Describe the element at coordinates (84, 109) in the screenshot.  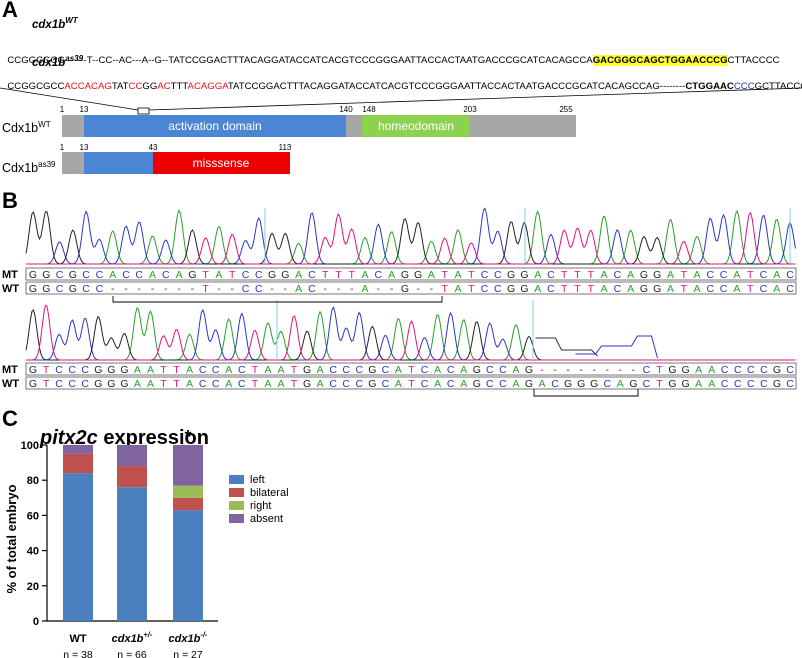
I see `tick-wt-13: 13` at that location.